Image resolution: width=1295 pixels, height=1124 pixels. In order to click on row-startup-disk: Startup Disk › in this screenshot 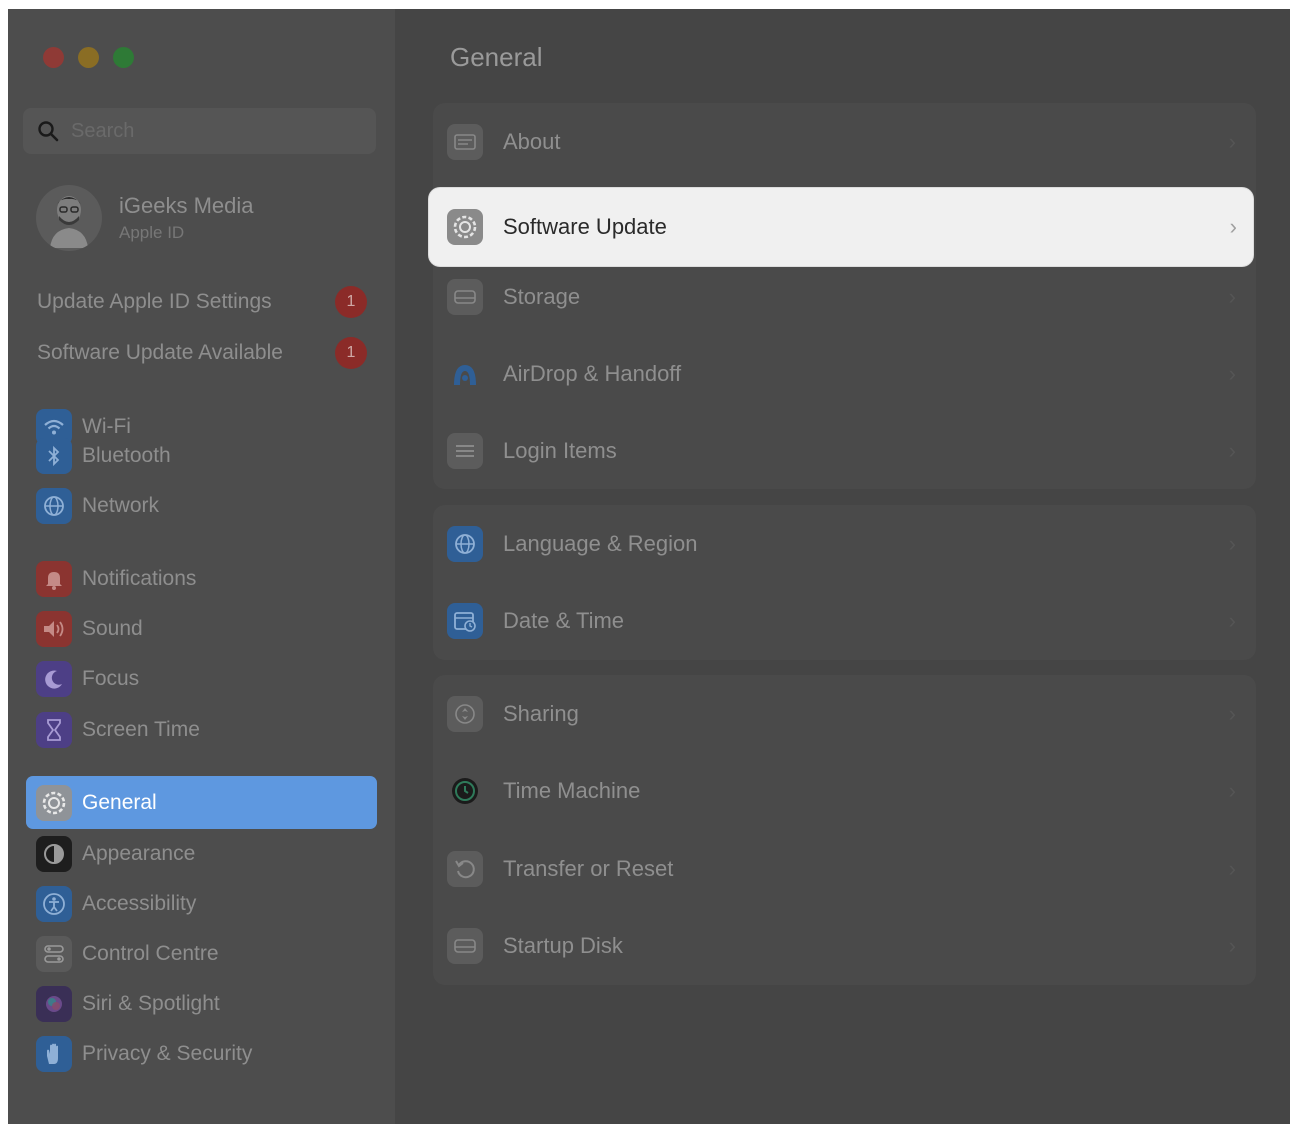, I will do `click(844, 945)`.